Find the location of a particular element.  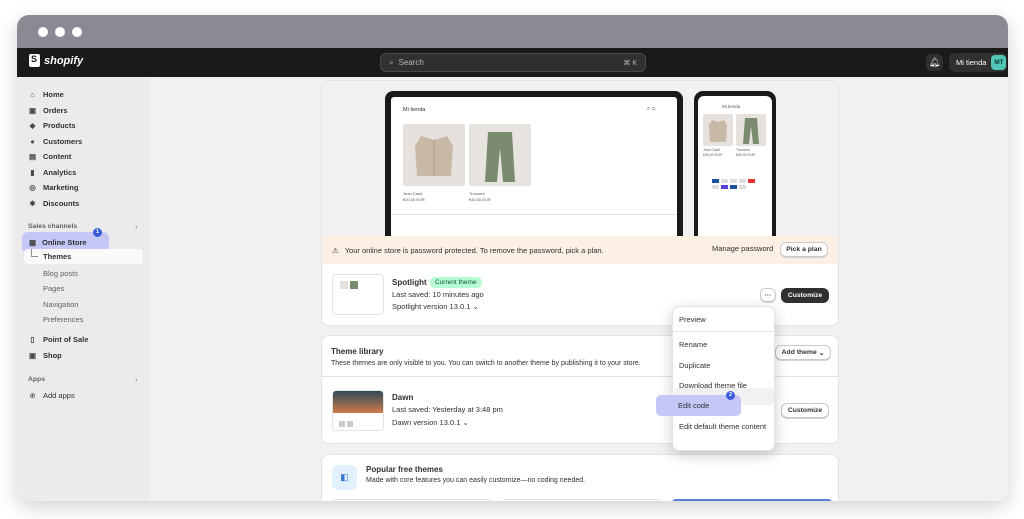

sidebar-item-label: Products is located at coordinates (59, 125).